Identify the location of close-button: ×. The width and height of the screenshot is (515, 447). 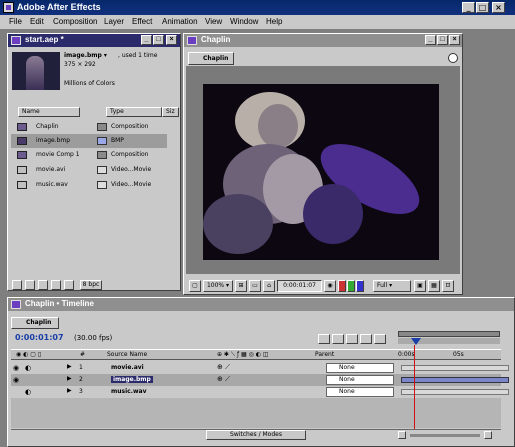
(498, 7).